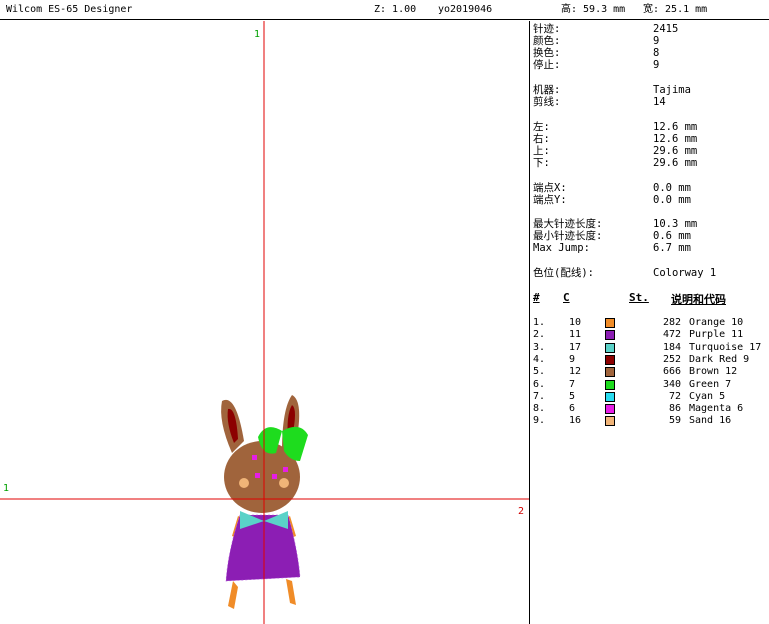 This screenshot has width=769, height=624. Describe the element at coordinates (263, 548) in the screenshot. I see `dress` at that location.